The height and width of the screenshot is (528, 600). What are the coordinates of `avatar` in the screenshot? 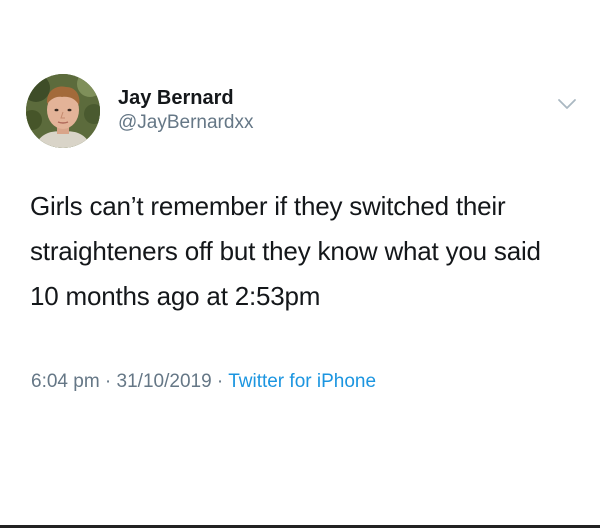 It's located at (63, 111).